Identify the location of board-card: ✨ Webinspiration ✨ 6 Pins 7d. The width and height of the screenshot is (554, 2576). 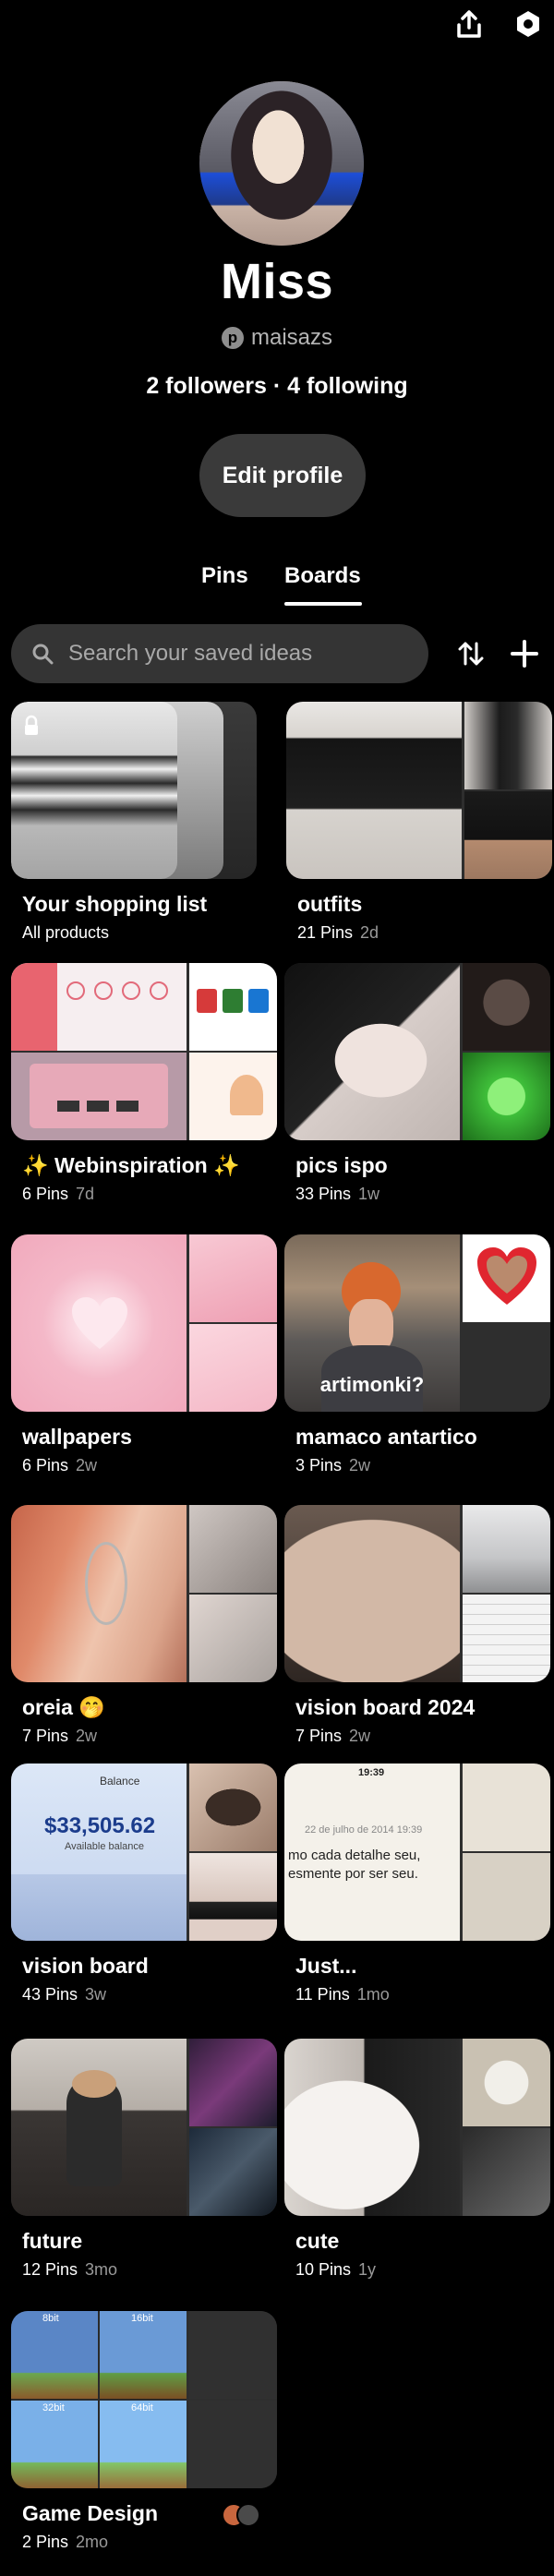
(144, 1087).